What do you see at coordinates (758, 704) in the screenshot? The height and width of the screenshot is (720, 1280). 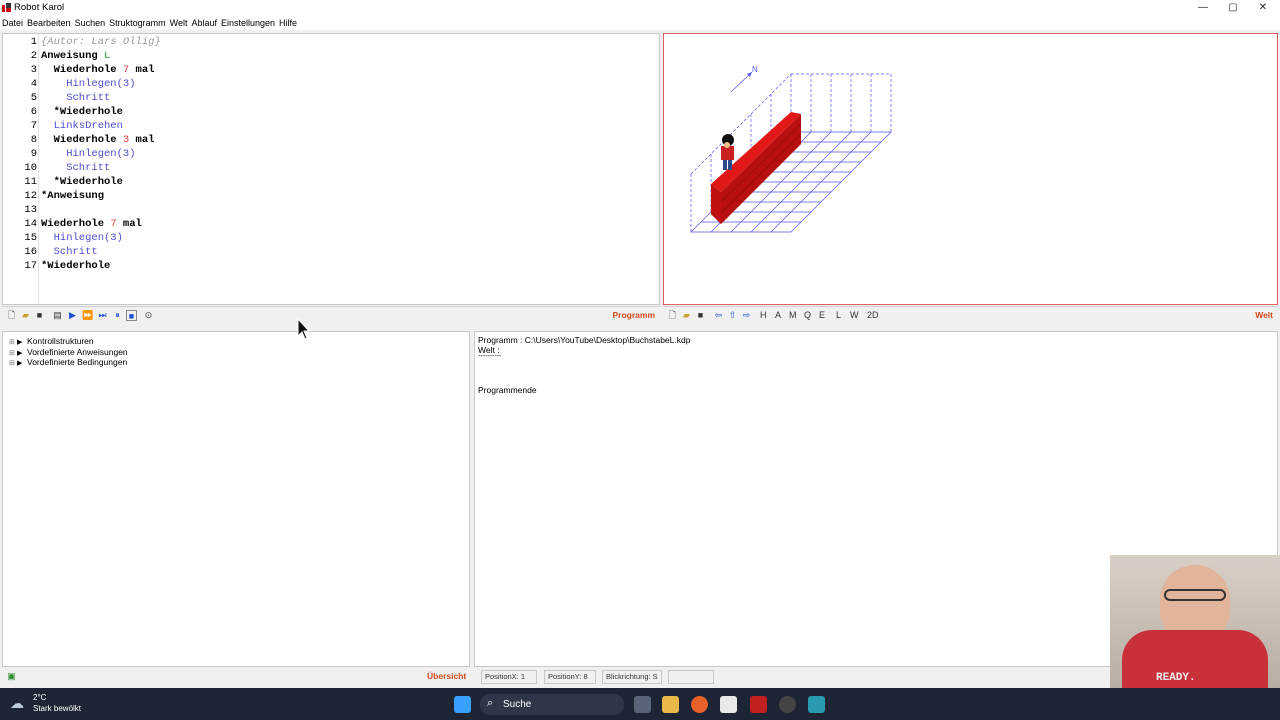 I see `robot-karol-taskbar-icon` at bounding box center [758, 704].